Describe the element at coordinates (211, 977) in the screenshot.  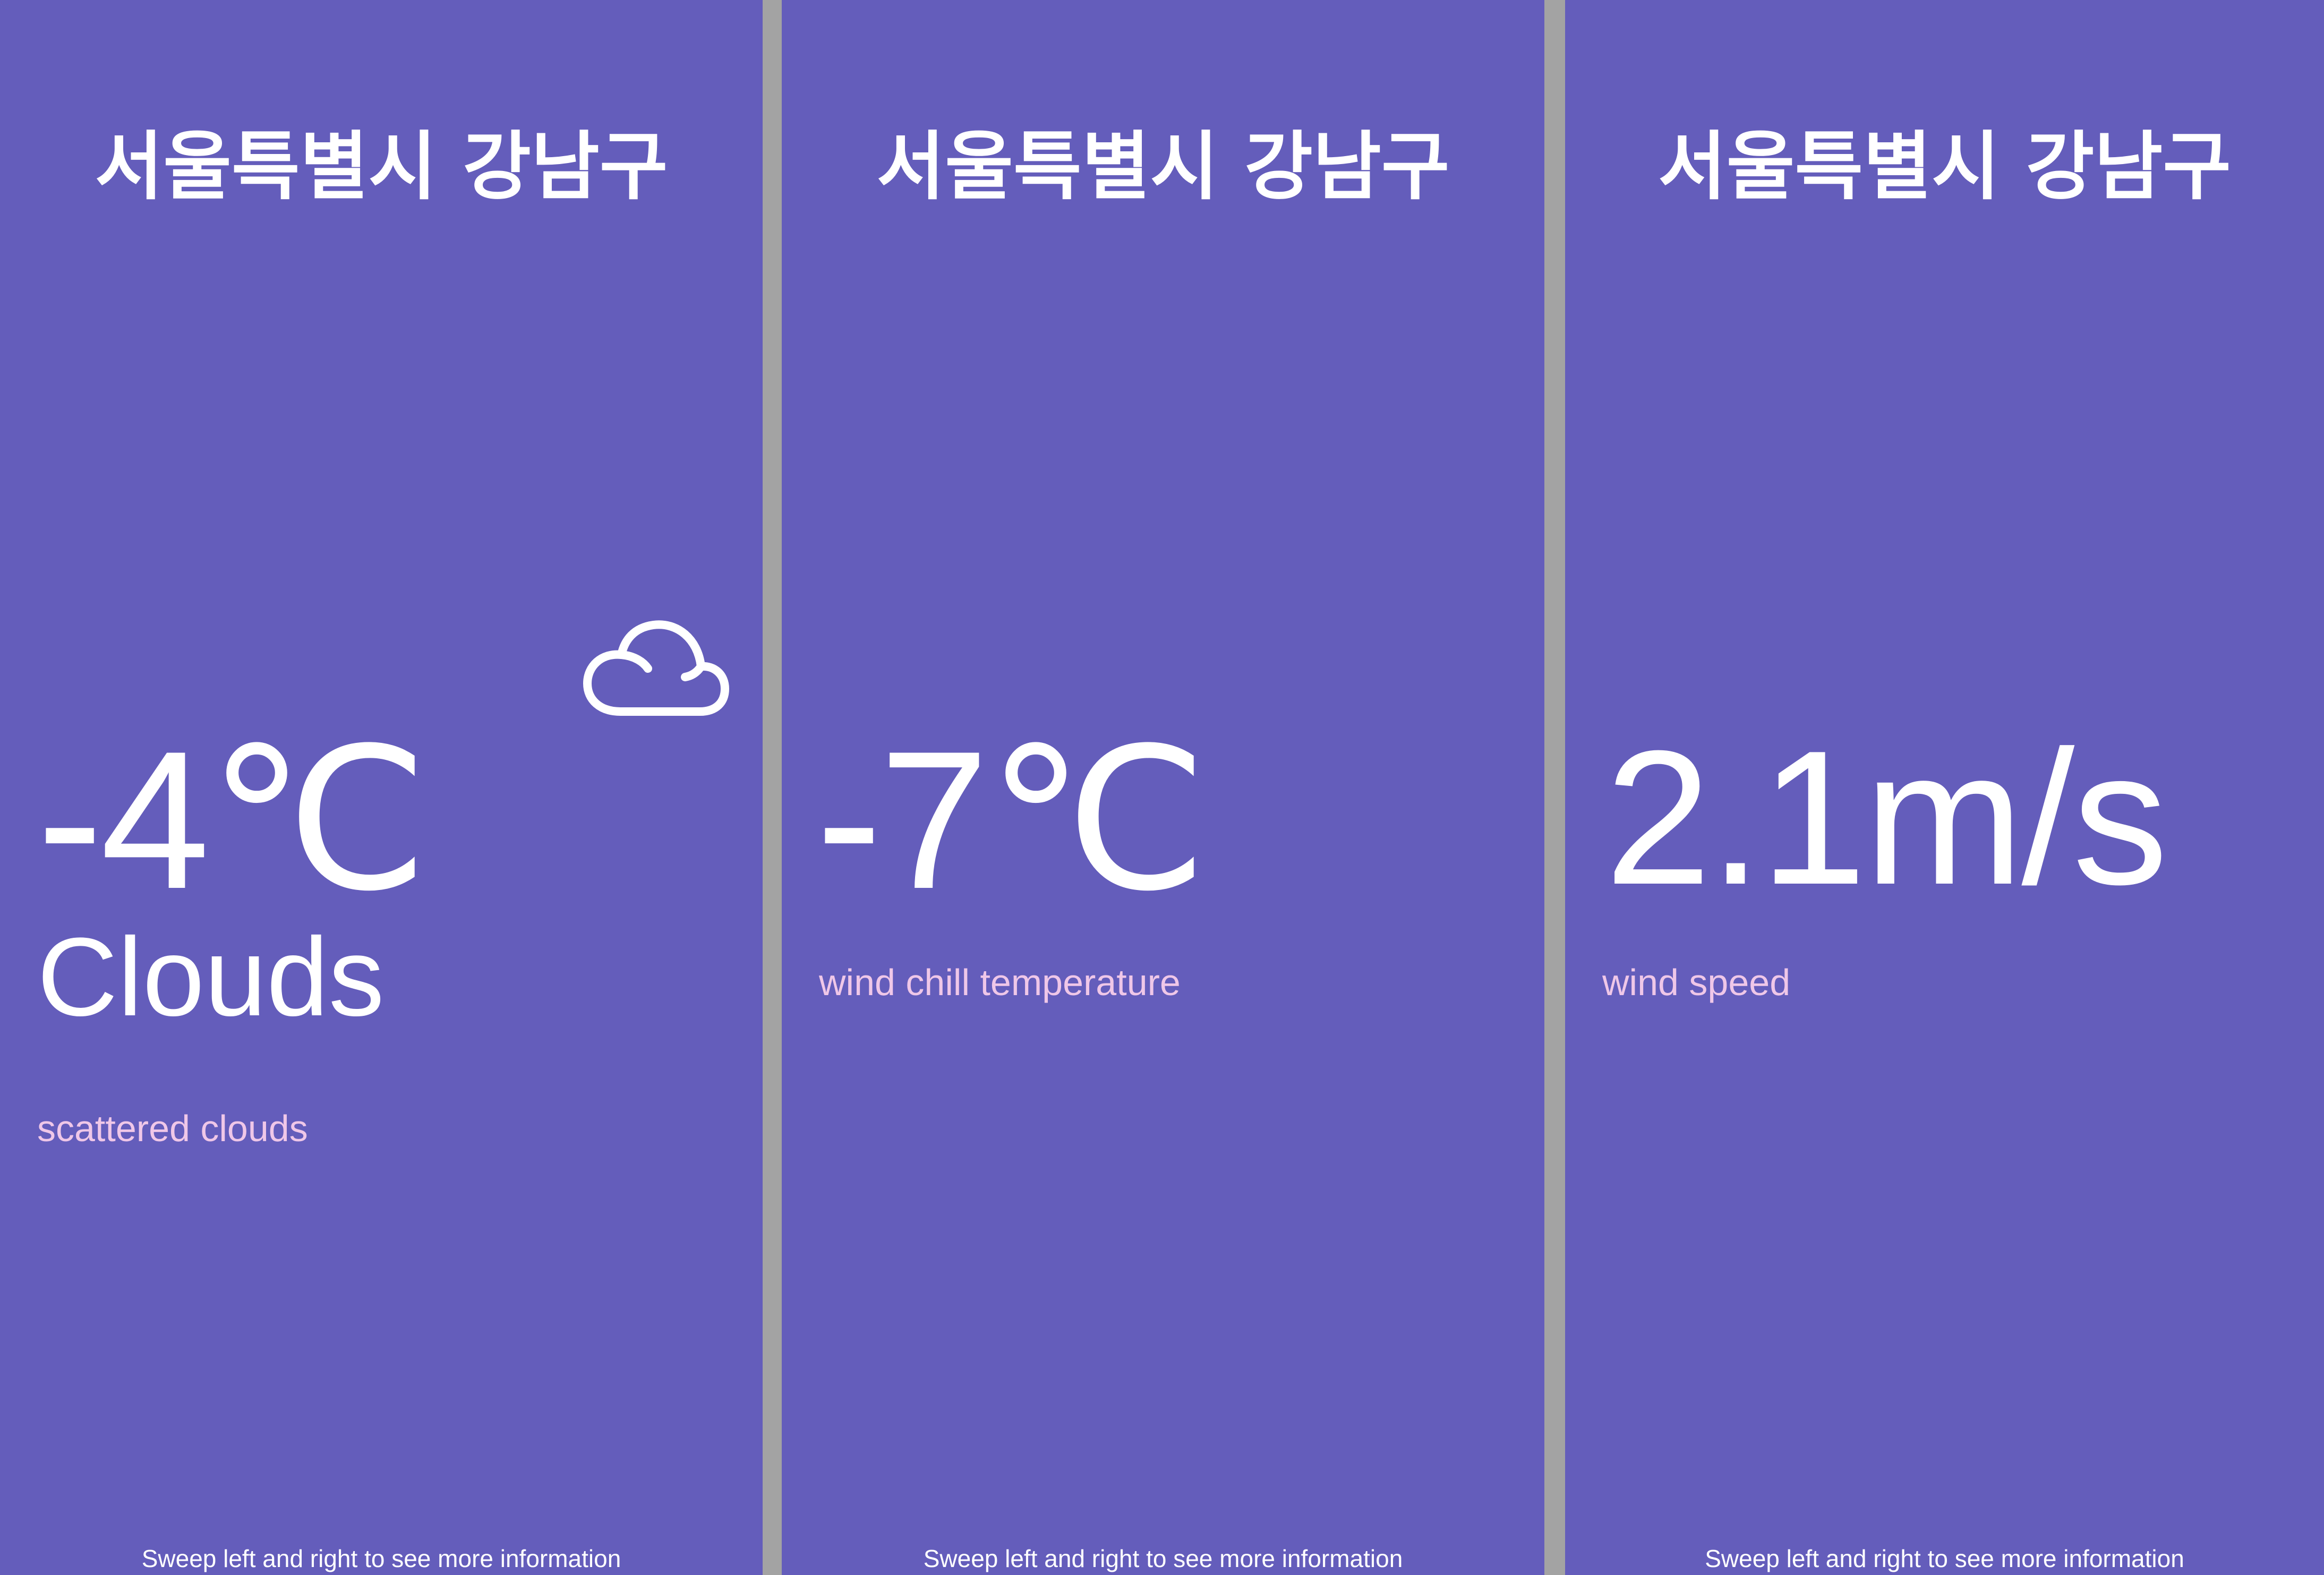
I see `weather-condition: Clouds` at that location.